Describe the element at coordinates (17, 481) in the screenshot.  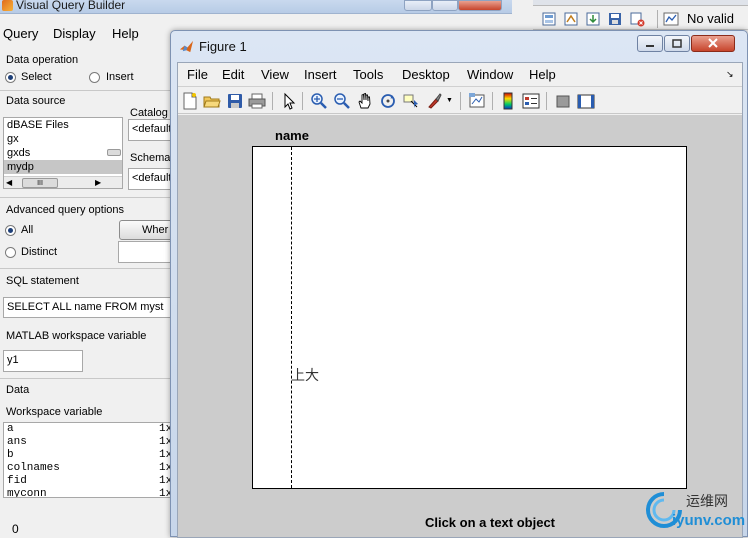
I see `variable-name: fid` at that location.